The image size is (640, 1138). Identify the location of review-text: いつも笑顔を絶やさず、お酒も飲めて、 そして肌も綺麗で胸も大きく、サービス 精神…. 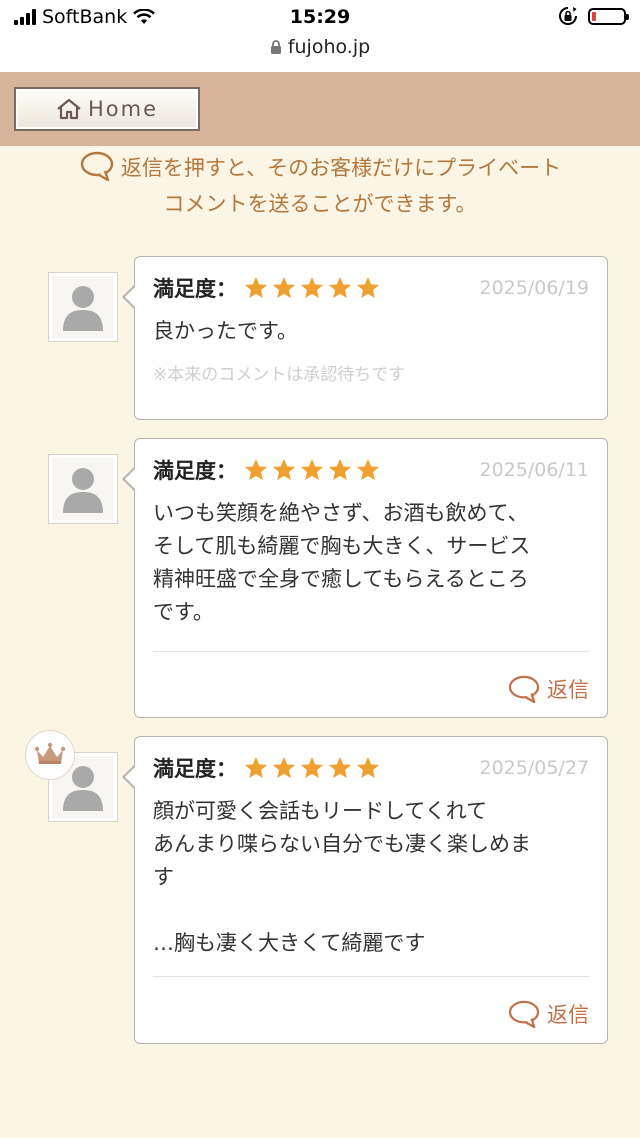
(342, 562).